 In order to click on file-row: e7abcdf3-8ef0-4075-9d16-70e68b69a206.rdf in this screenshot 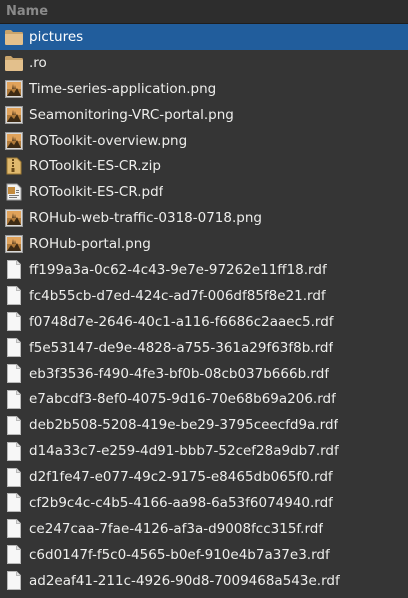, I will do `click(204, 399)`.